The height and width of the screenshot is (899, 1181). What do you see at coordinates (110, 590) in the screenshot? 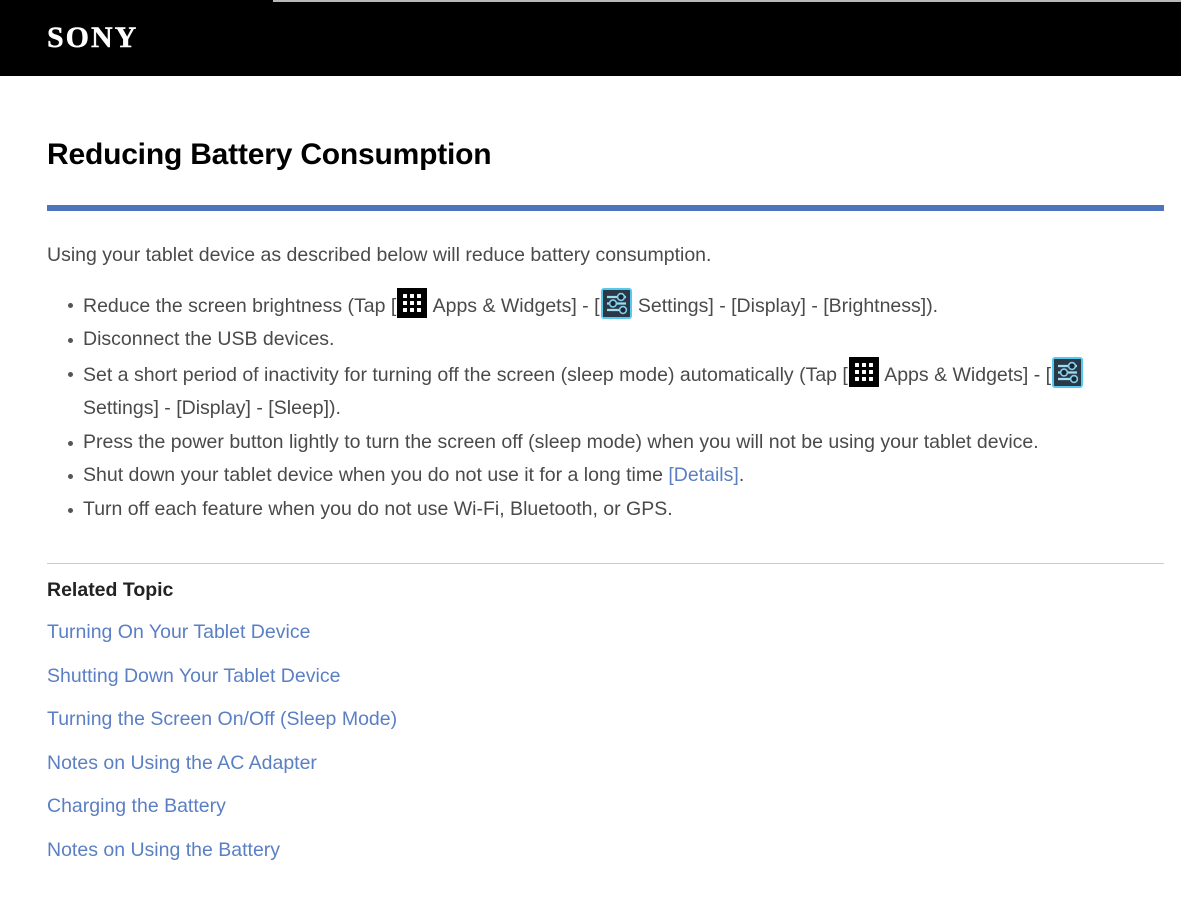
I see `related-topic-heading: Related Topic` at bounding box center [110, 590].